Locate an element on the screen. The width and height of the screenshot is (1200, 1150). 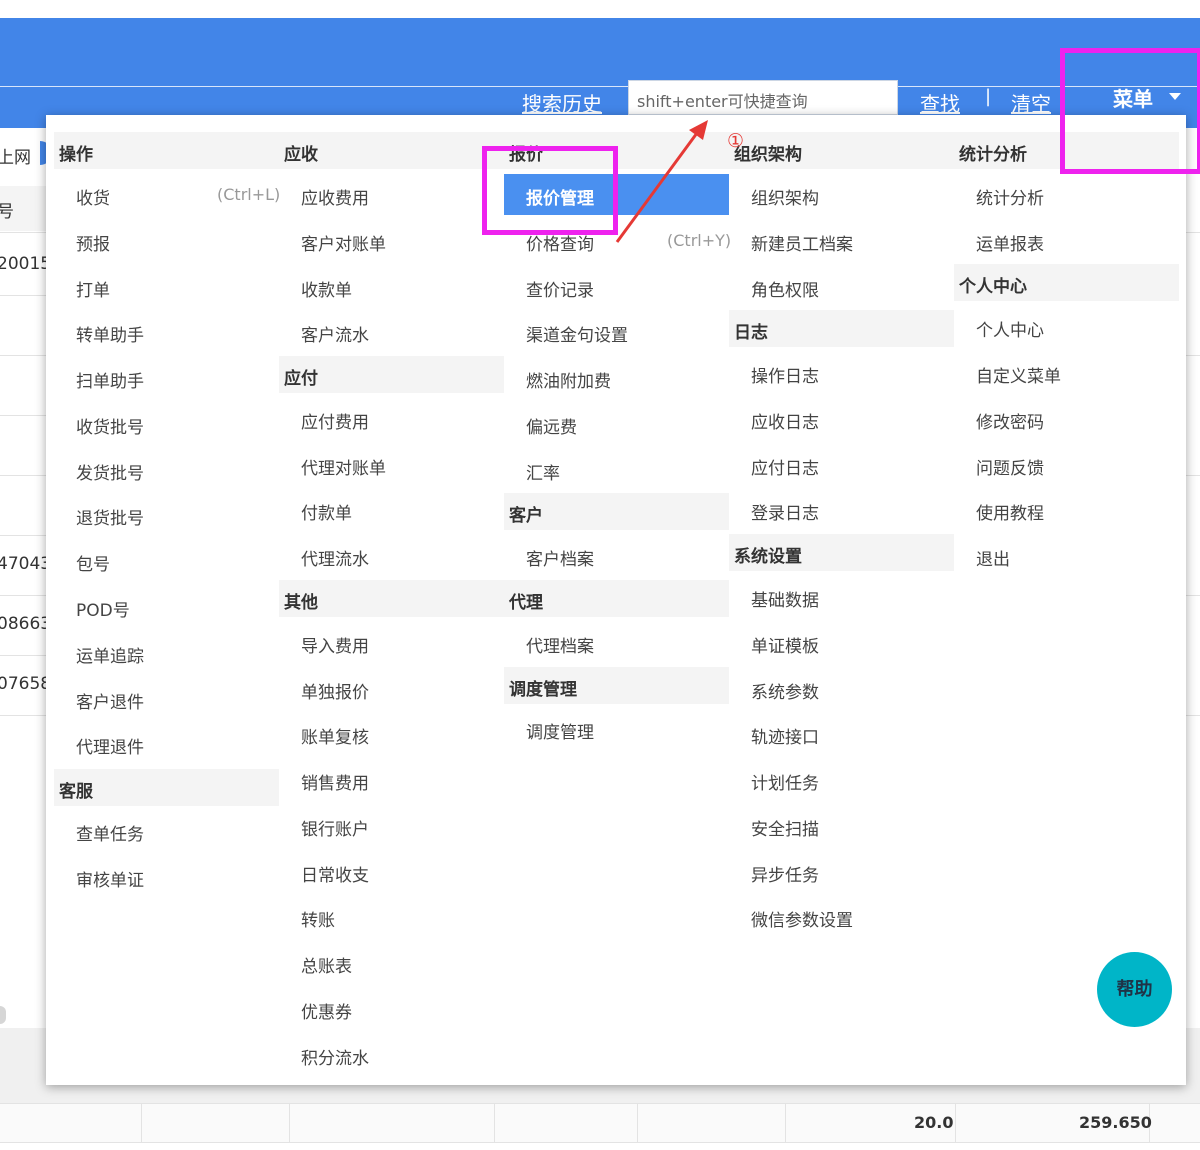
annotation-arrow-icon is located at coordinates (661, 181).